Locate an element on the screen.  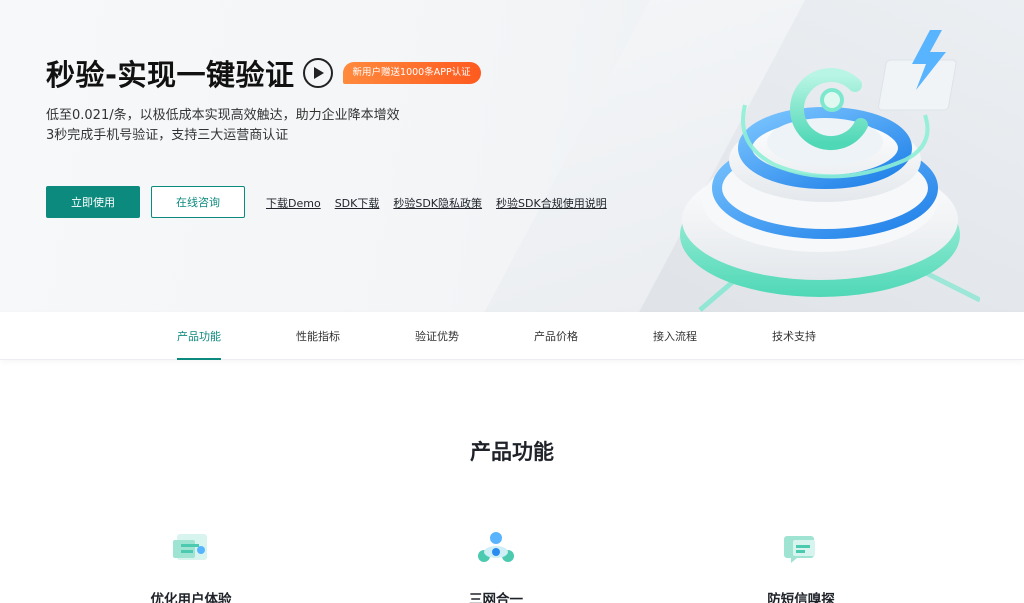
section-tabbar: 产品功能 性能指标 验证优势 产品价格 接入流程 技术支持 is located at coordinates (512, 336).